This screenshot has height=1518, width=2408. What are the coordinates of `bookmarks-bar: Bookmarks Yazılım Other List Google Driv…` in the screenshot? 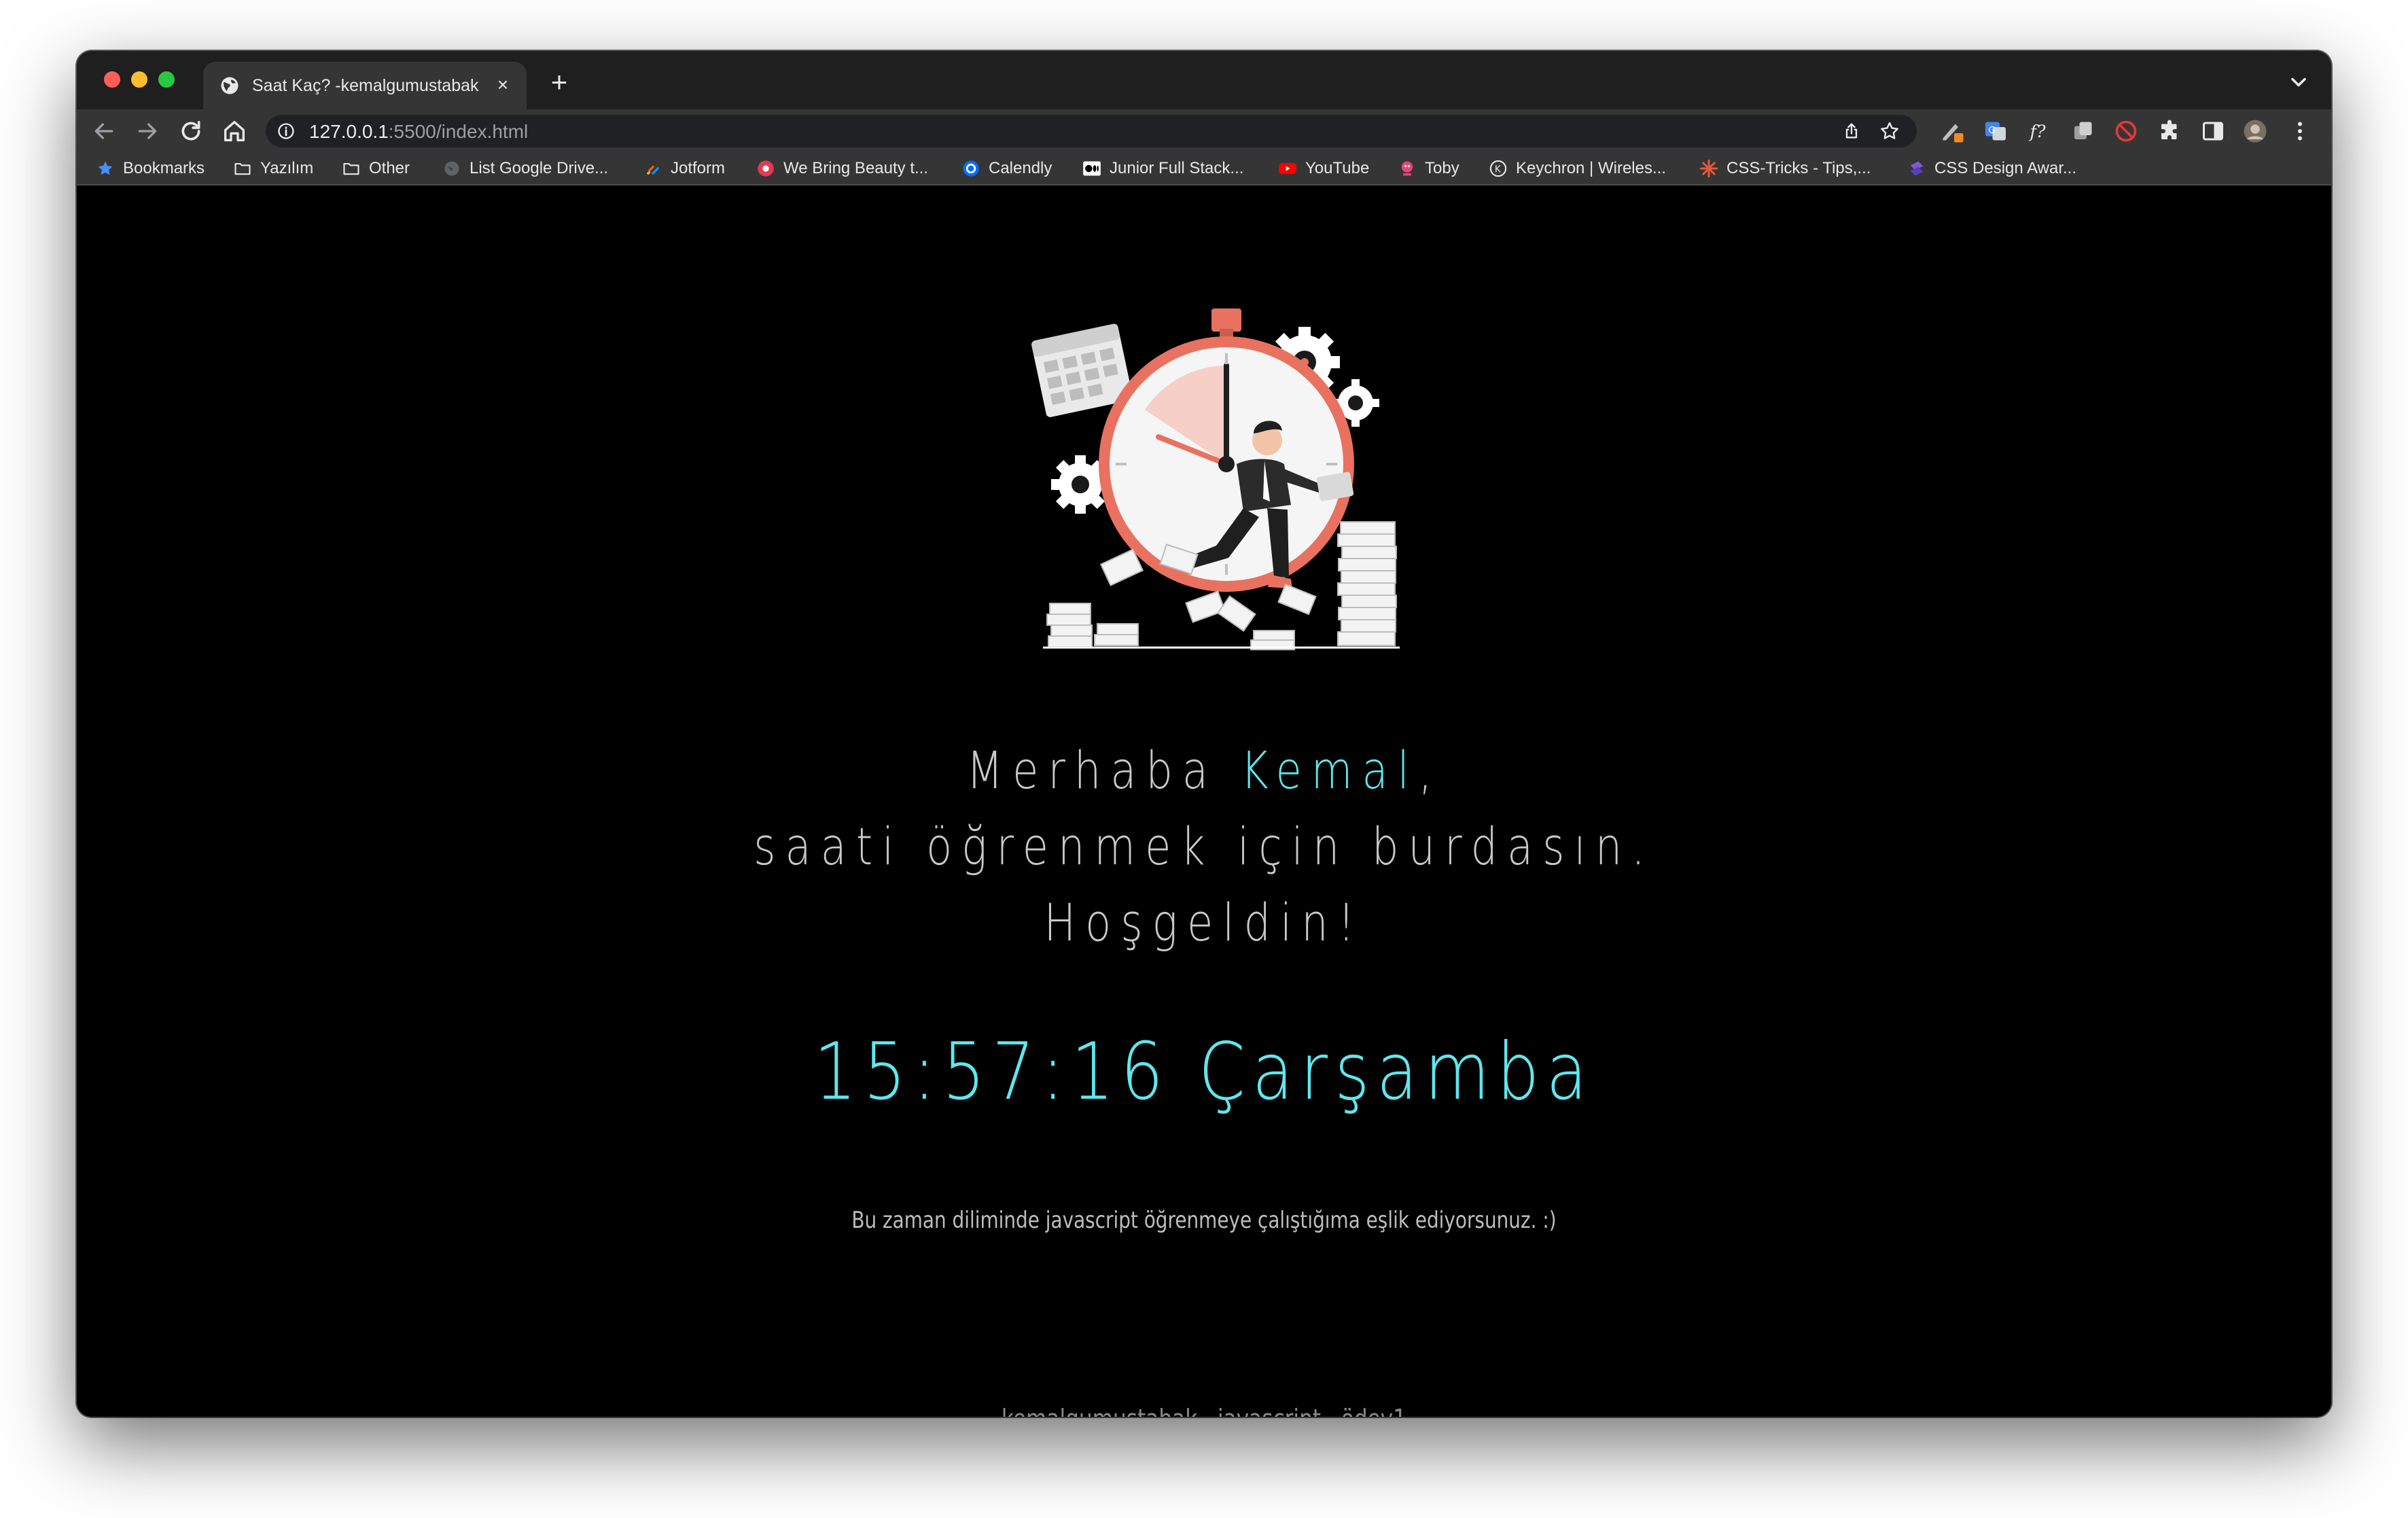 It's located at (1204, 169).